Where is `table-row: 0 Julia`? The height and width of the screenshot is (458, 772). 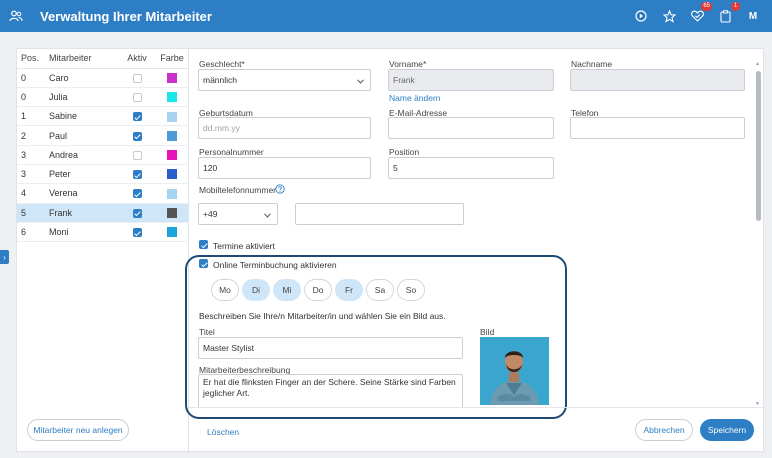 table-row: 0 Julia is located at coordinates (103, 97).